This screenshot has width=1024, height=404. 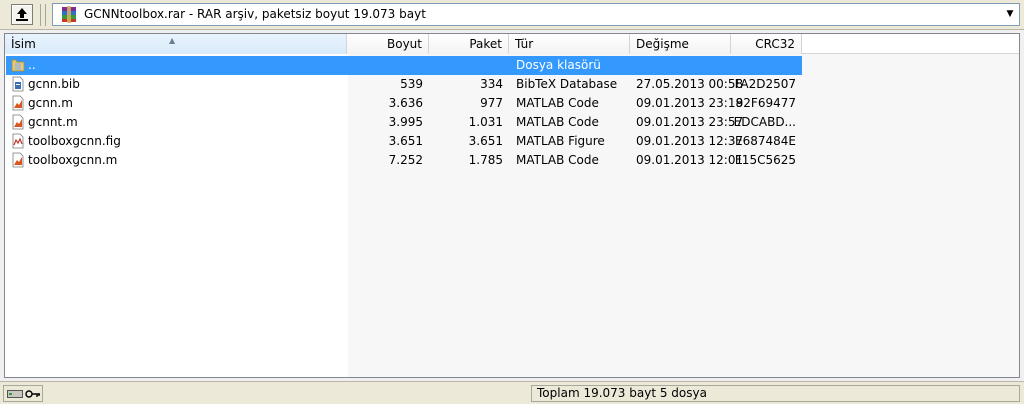 I want to click on file-packed-size: 977, so click(x=491, y=103).